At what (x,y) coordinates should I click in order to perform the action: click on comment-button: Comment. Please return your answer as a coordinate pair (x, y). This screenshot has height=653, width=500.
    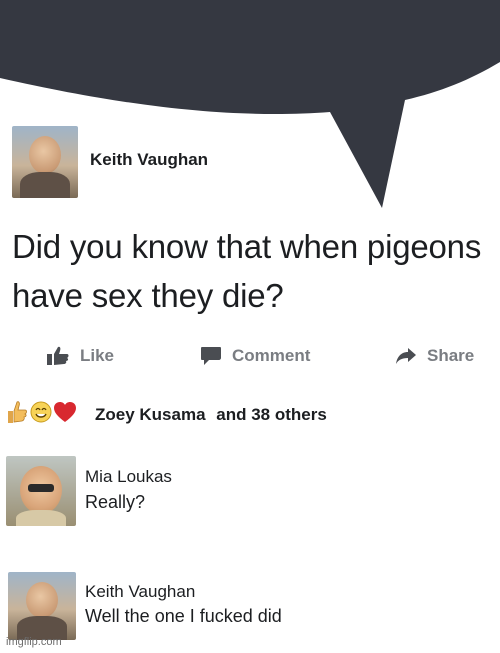
    Looking at the image, I should click on (255, 356).